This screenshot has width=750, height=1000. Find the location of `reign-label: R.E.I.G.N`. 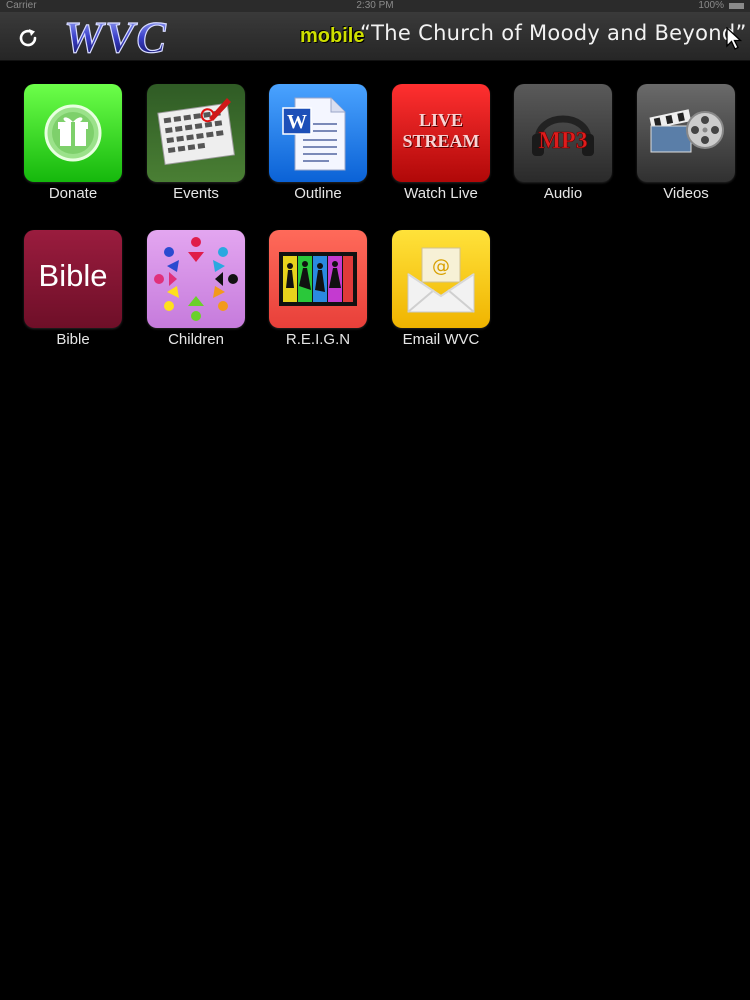

reign-label: R.E.I.G.N is located at coordinates (318, 339).